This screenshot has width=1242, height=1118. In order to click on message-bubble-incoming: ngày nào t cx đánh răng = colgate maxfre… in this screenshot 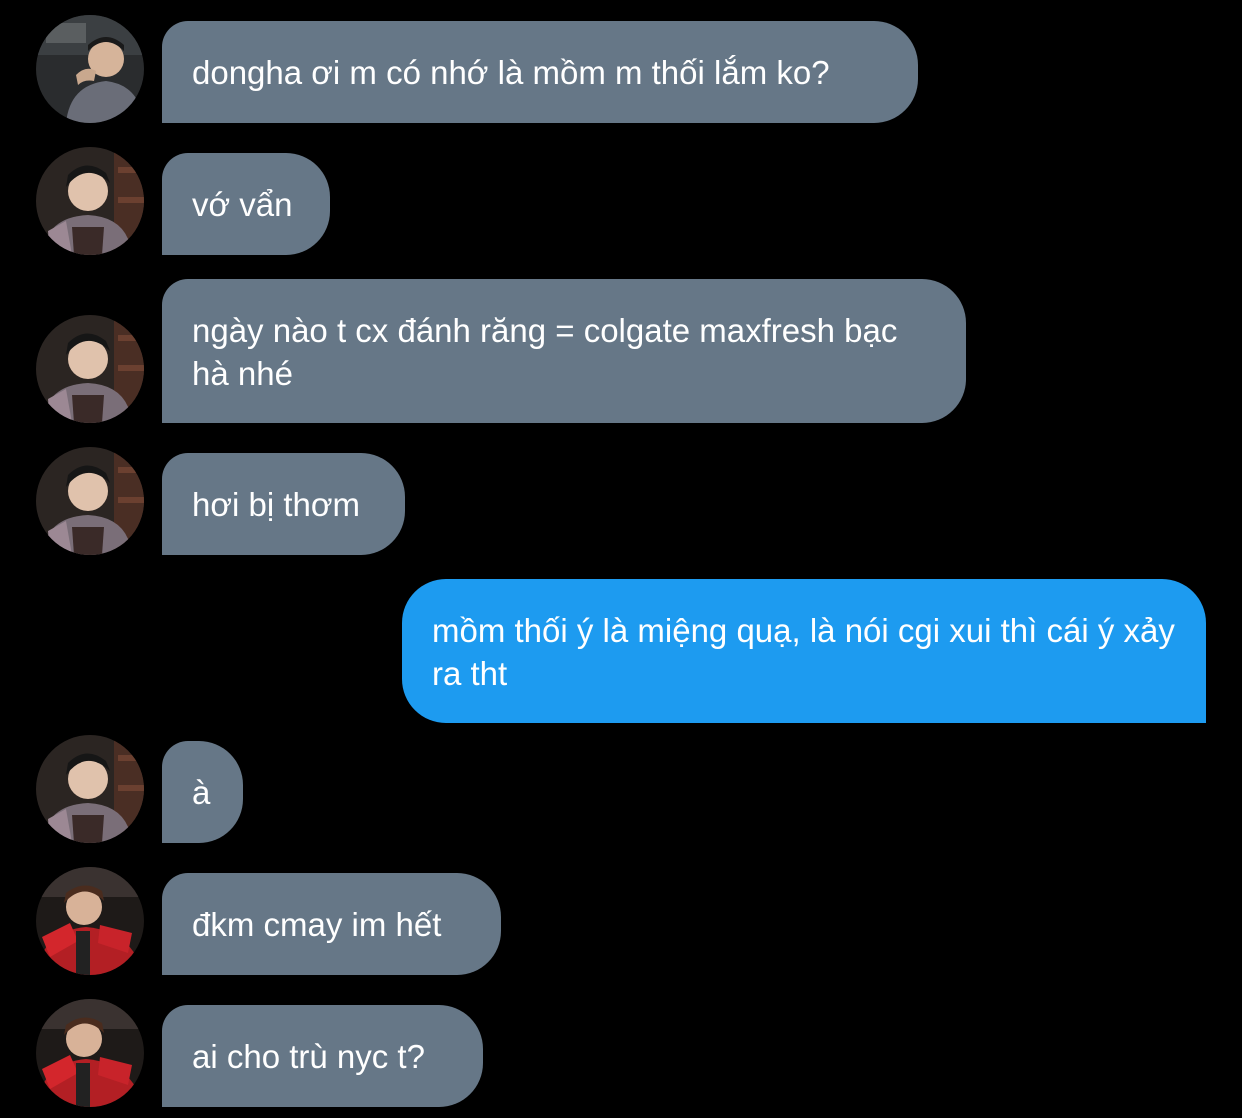, I will do `click(564, 351)`.